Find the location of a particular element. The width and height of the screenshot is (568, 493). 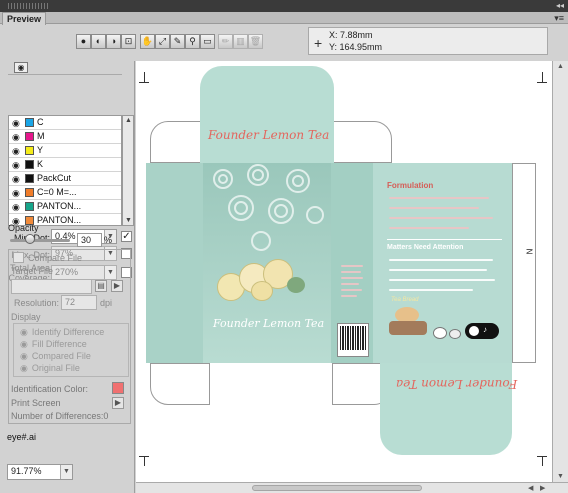

display-option-label: Identify Difference is located at coordinates (68, 332).